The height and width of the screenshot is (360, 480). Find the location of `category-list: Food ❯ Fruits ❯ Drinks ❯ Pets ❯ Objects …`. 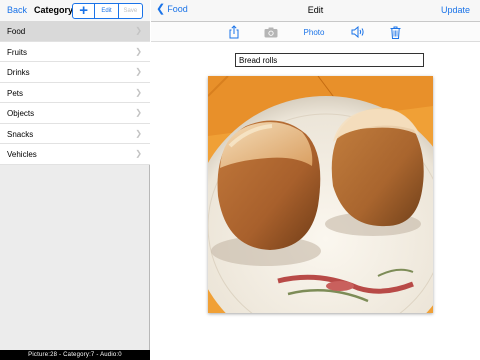

category-list: Food ❯ Fruits ❯ Drinks ❯ Pets ❯ Objects … is located at coordinates (75, 93).